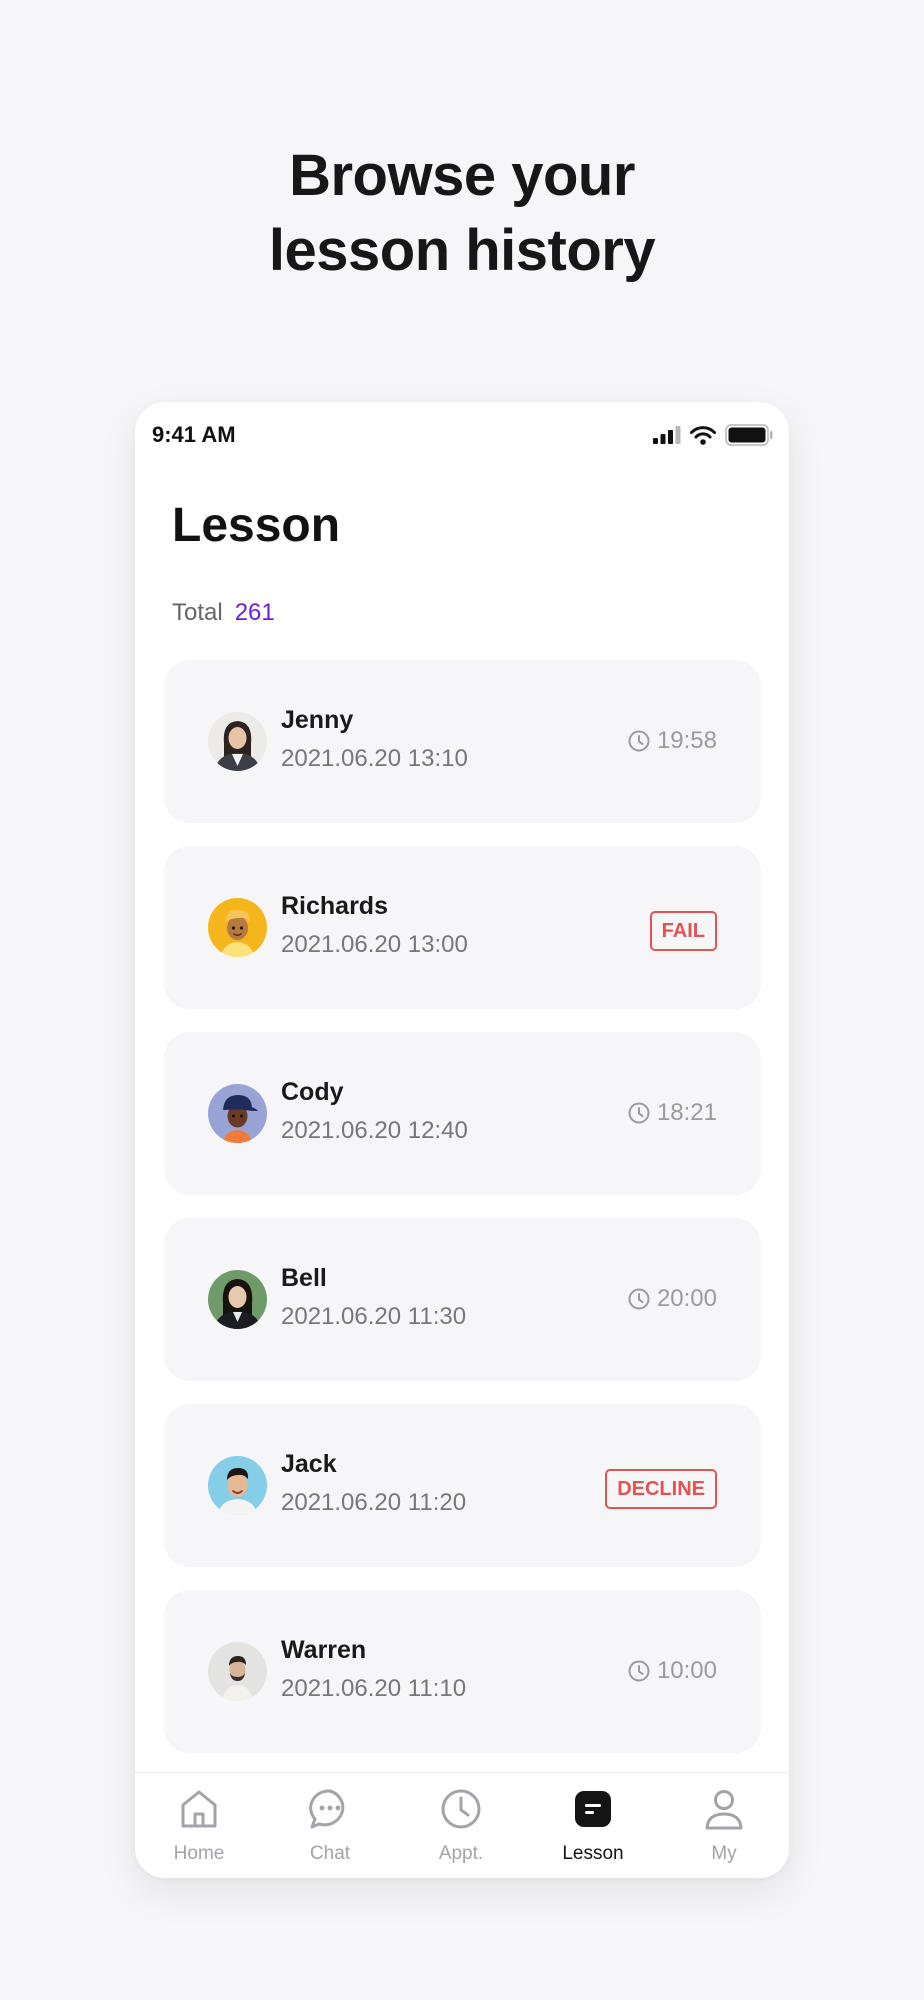  What do you see at coordinates (462, 175) in the screenshot?
I see `headline-line-1: Browse your` at bounding box center [462, 175].